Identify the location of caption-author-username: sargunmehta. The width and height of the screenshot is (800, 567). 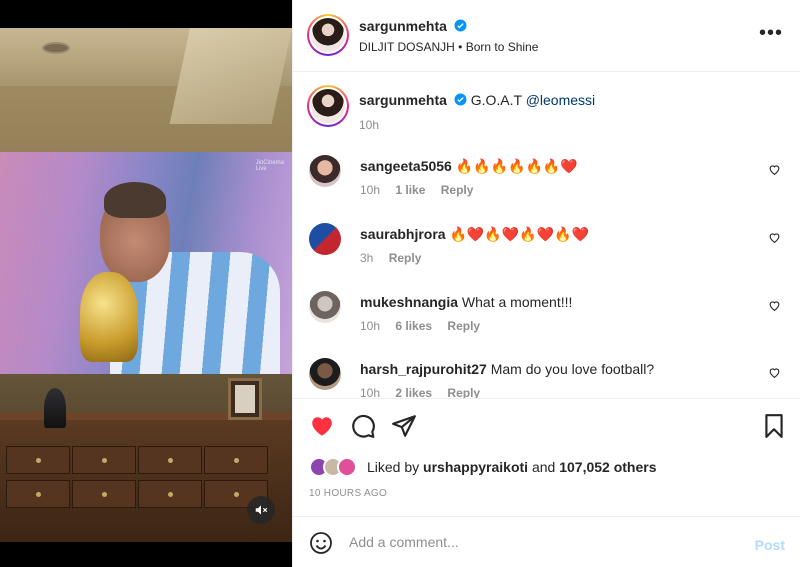
(403, 100).